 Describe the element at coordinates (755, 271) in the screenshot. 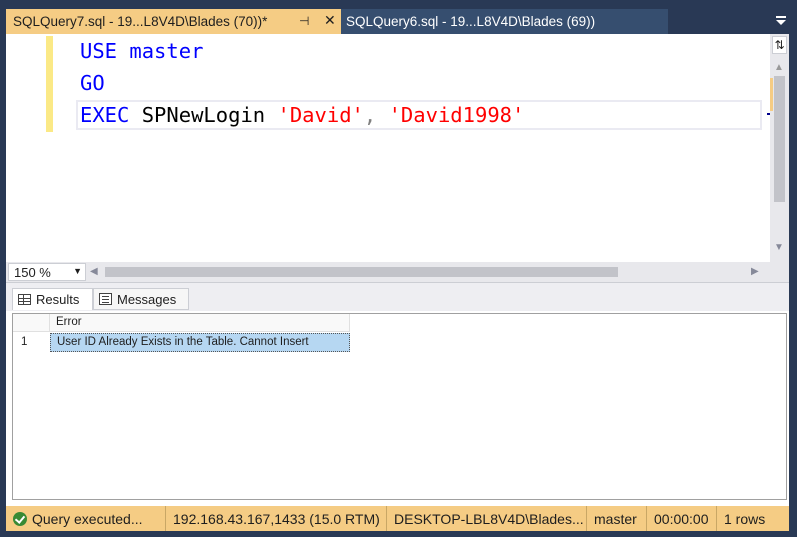

I see `scroll-right-icon: ▶` at that location.